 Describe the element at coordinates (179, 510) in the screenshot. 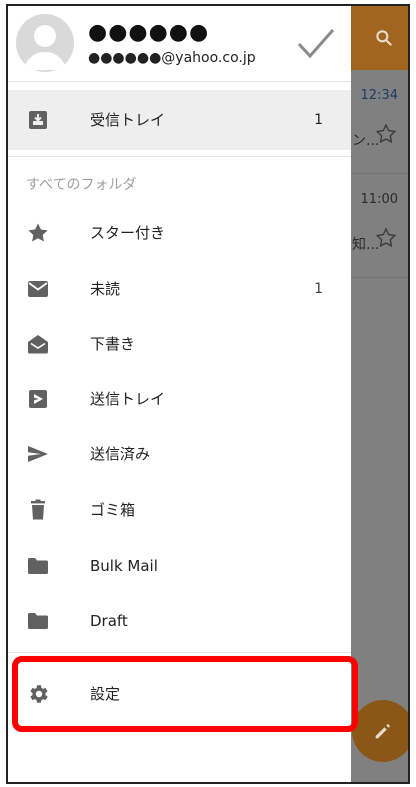

I see `drawer-item-trash: ゴミ箱` at that location.